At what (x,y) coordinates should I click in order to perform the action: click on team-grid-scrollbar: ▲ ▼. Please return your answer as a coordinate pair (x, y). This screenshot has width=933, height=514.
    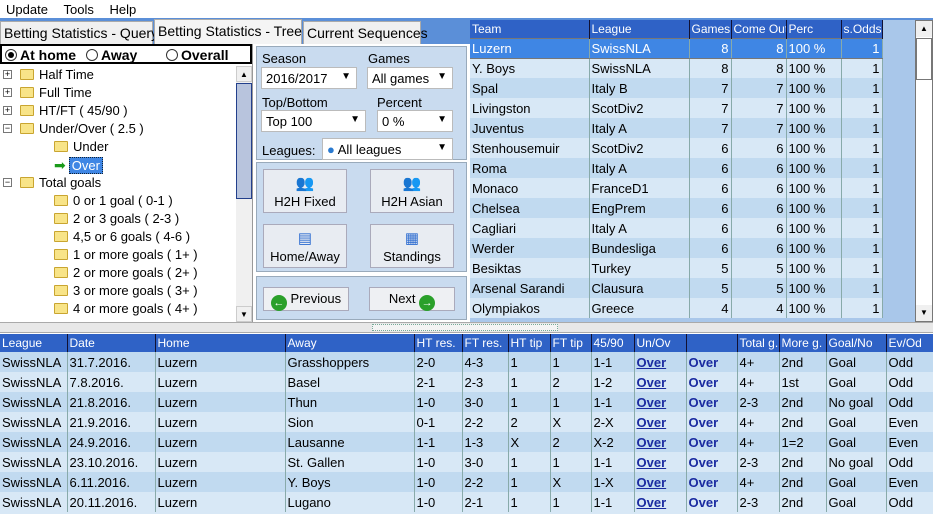
    Looking at the image, I should click on (924, 171).